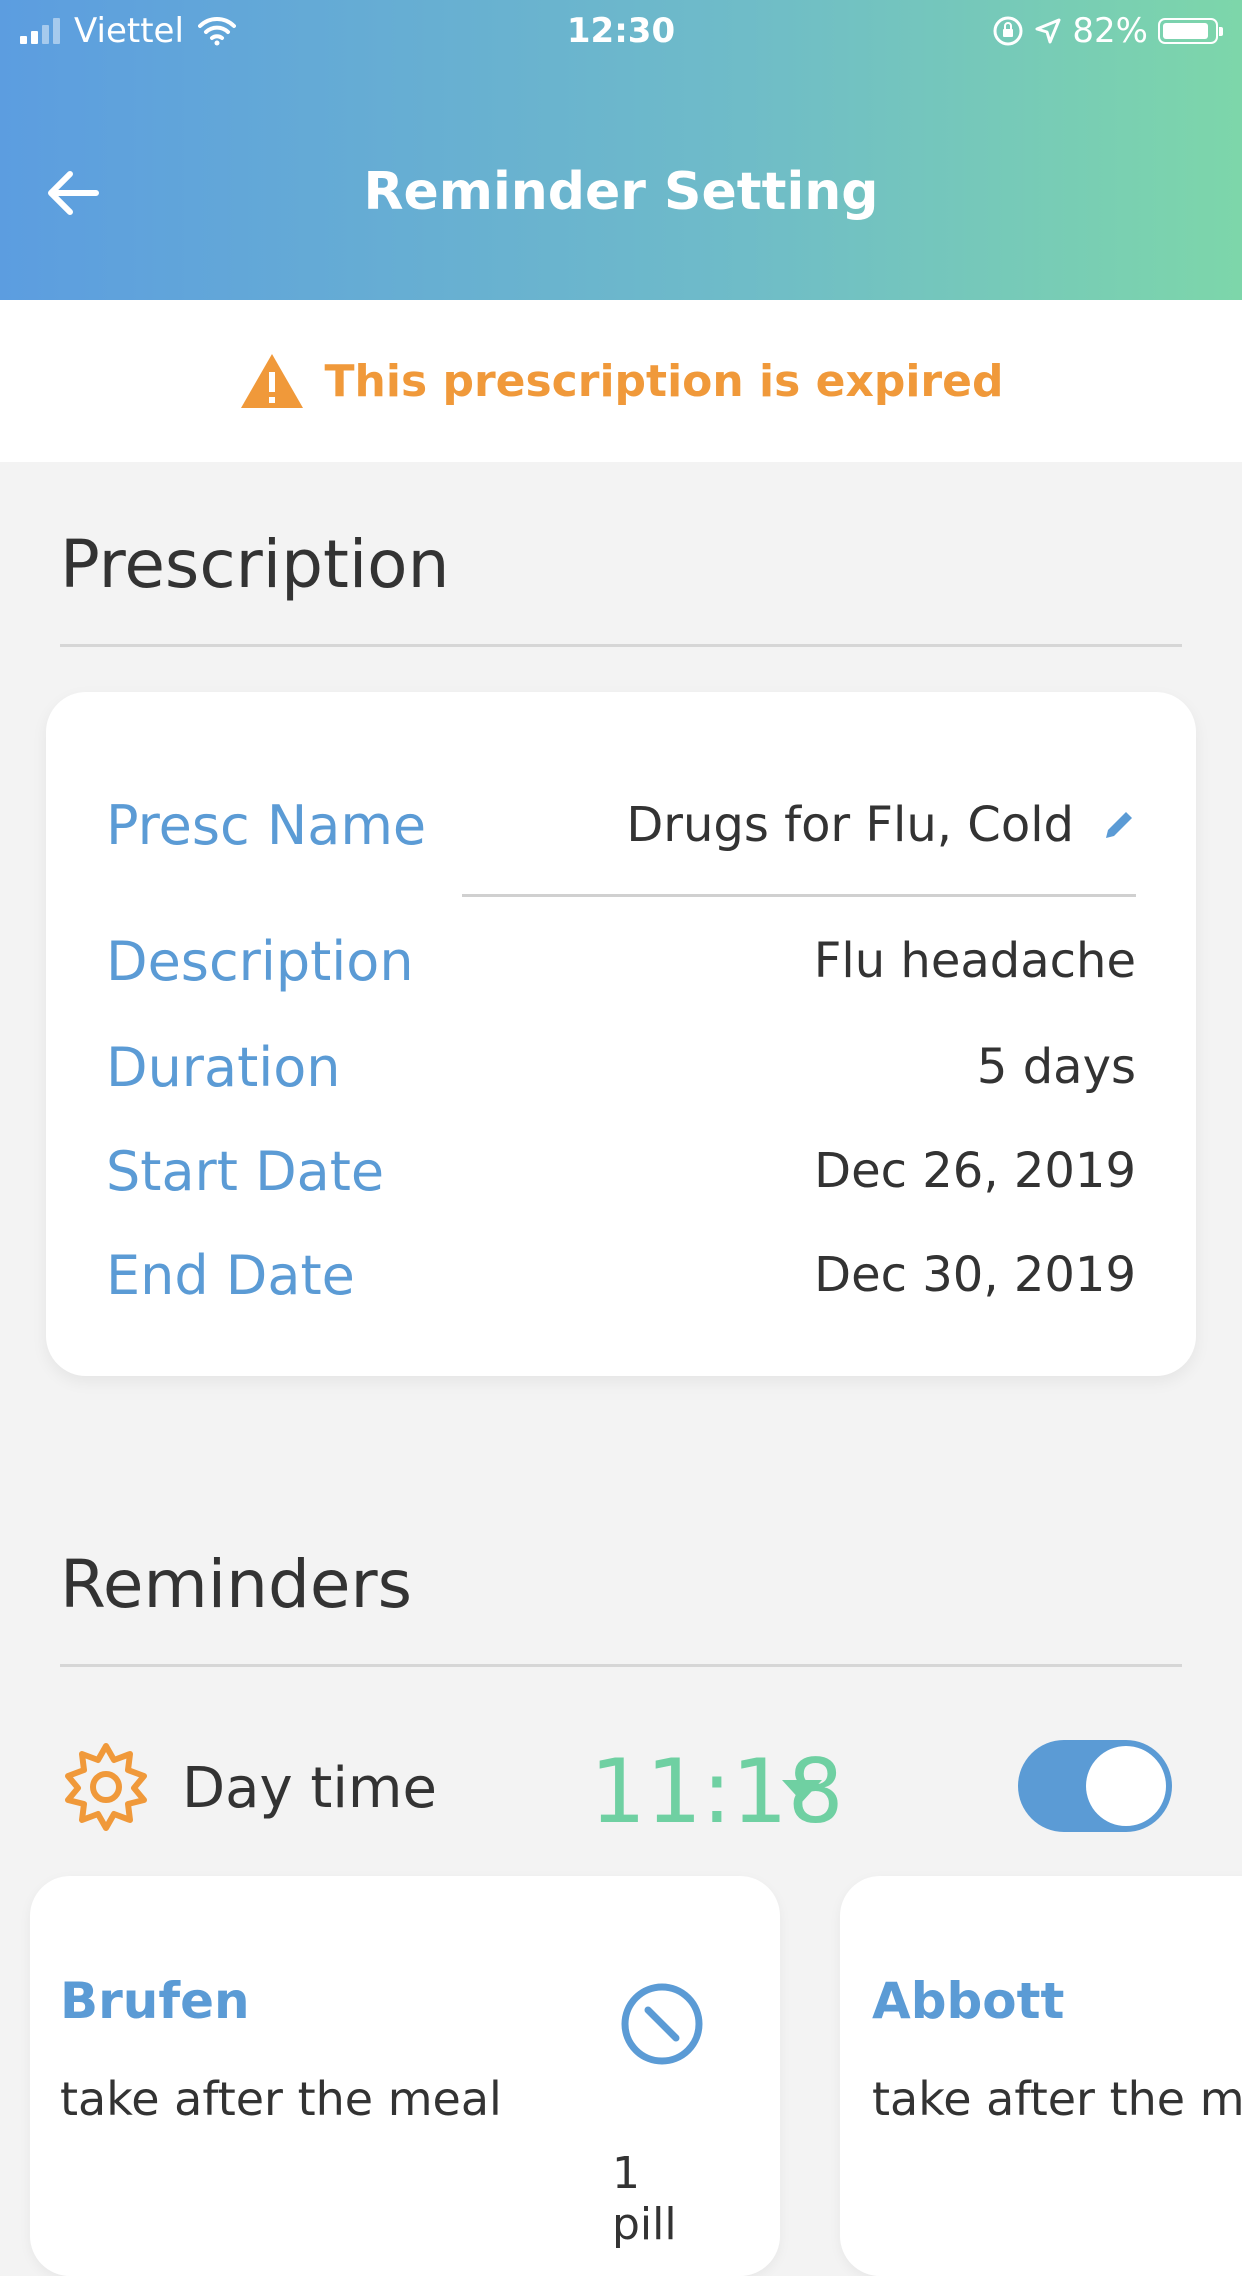 The width and height of the screenshot is (1242, 2276). Describe the element at coordinates (975, 1275) in the screenshot. I see `field-value: Dec 30, 2019` at that location.